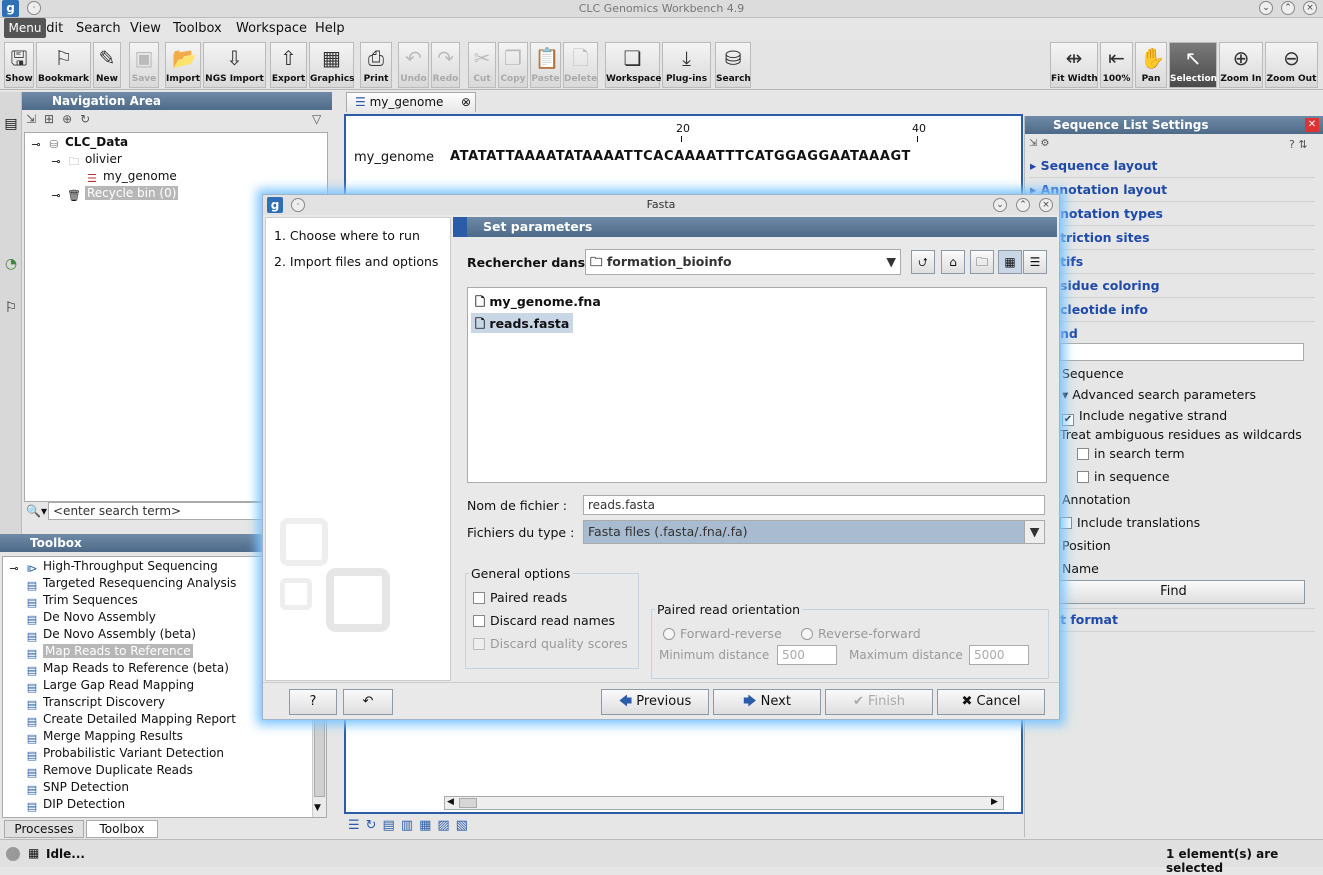 This screenshot has width=1323, height=875. Describe the element at coordinates (1000, 205) in the screenshot. I see `dialog-minimize-button: ⌄` at that location.